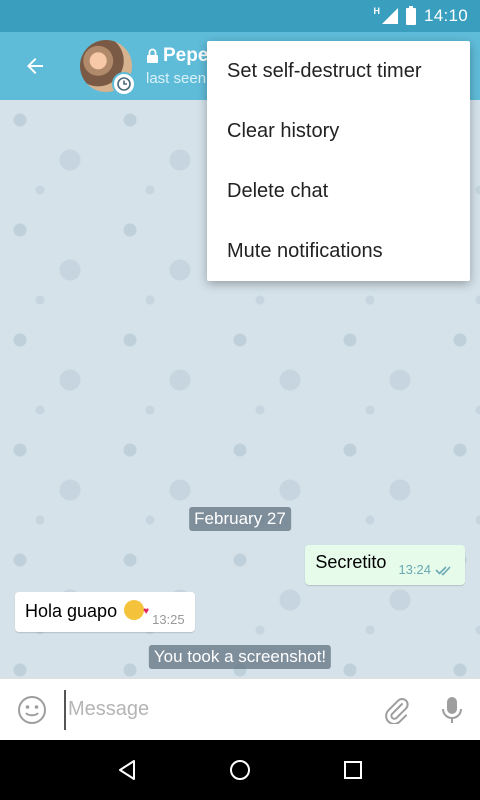 The width and height of the screenshot is (480, 800). What do you see at coordinates (410, 15) in the screenshot?
I see `battery-icon` at bounding box center [410, 15].